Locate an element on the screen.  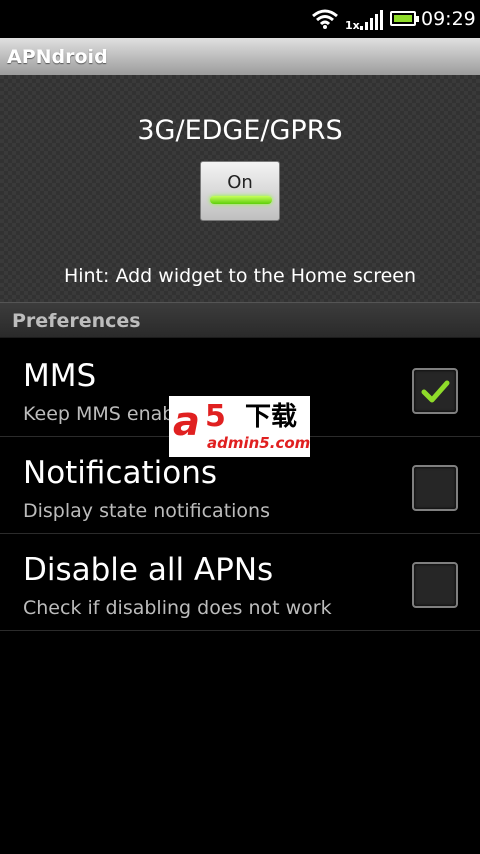
apn-toggle-button: On is located at coordinates (240, 191).